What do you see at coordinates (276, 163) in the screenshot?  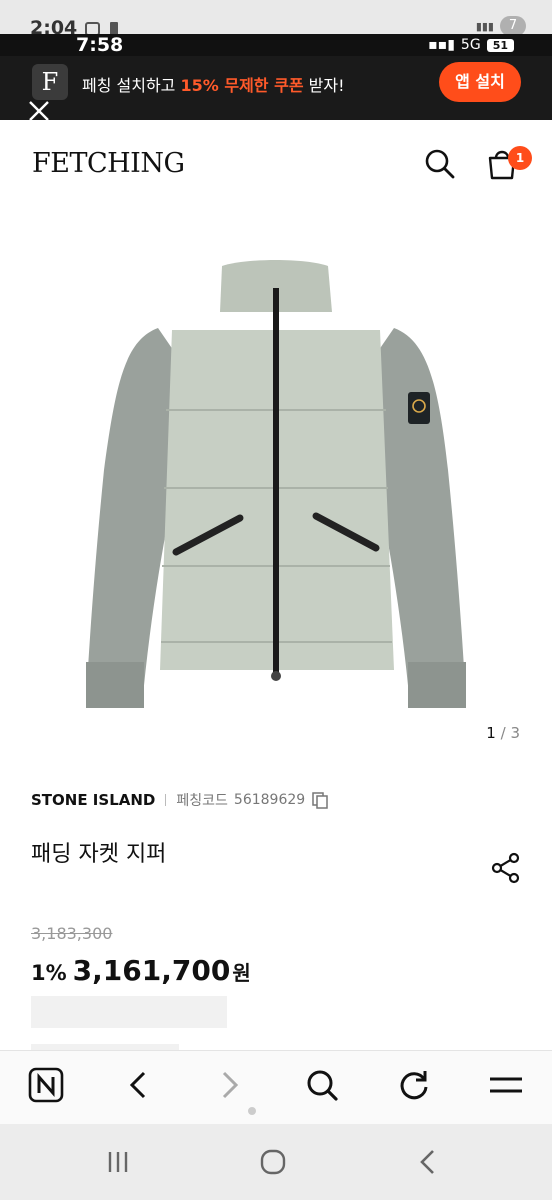 I see `site-header: FETCHING 1` at bounding box center [276, 163].